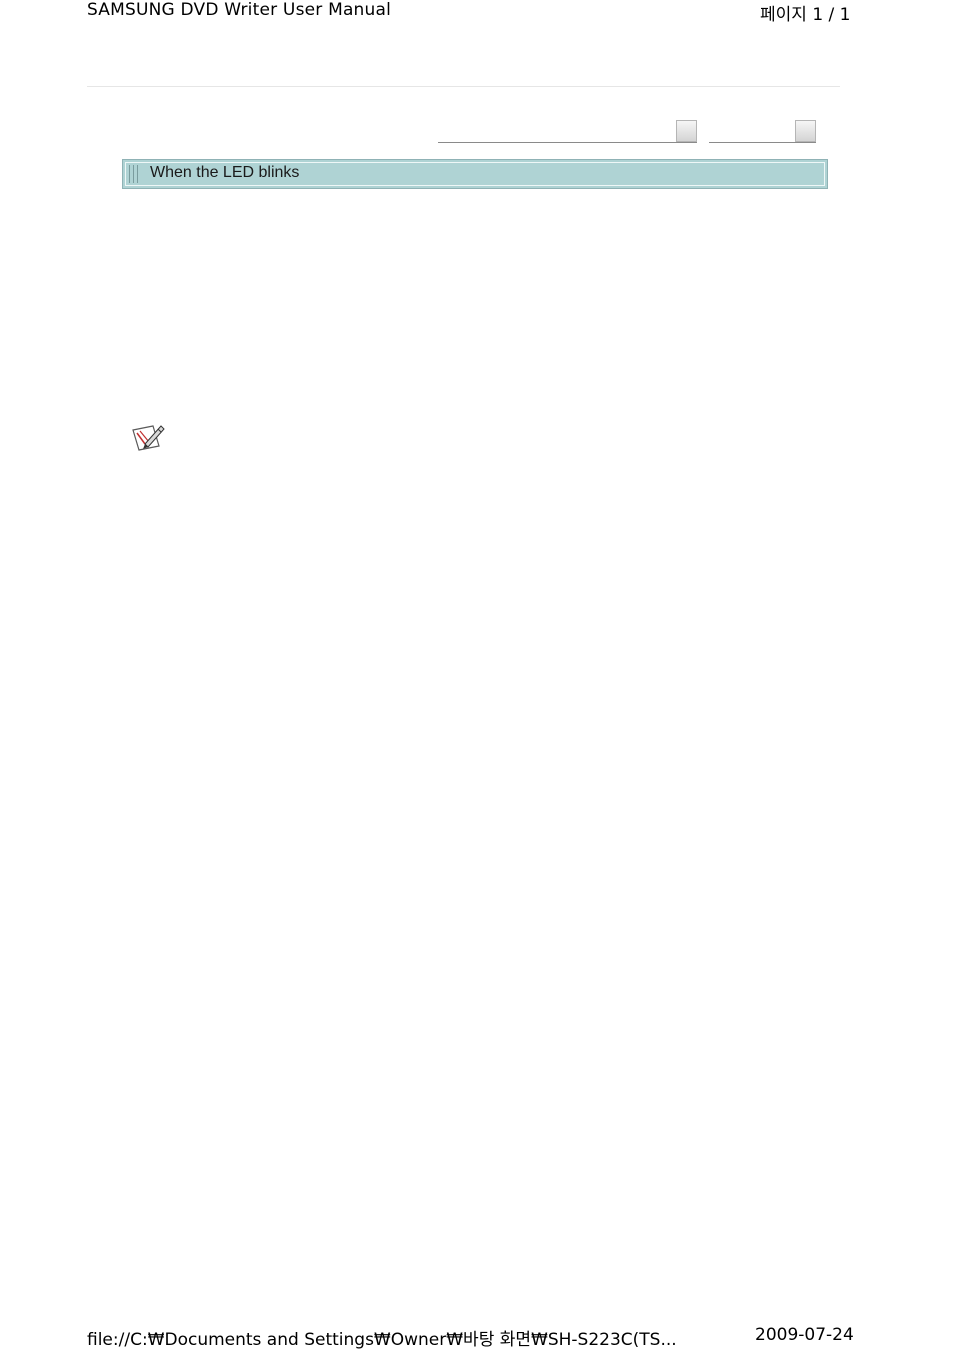 The image size is (954, 1350). Describe the element at coordinates (135, 174) in the screenshot. I see `grip-icon` at that location.